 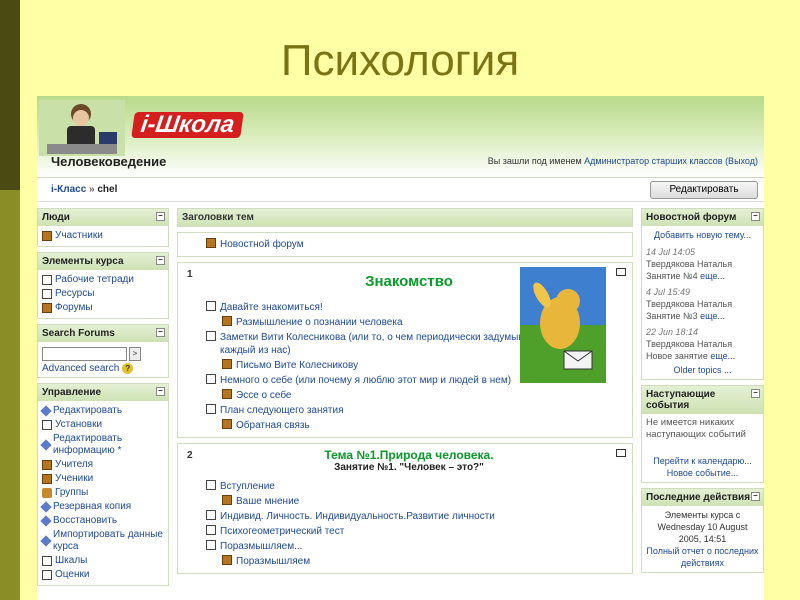 What do you see at coordinates (47, 425) in the screenshot?
I see `settings-icon` at bounding box center [47, 425].